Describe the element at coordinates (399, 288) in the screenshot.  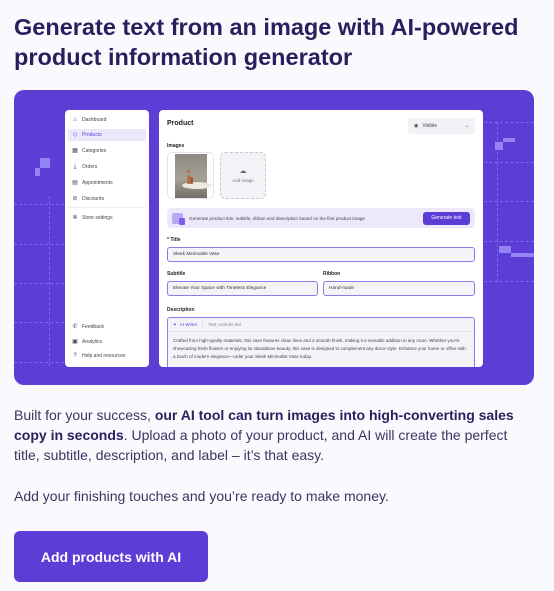
I see `ribbon-field: Hand-made` at that location.